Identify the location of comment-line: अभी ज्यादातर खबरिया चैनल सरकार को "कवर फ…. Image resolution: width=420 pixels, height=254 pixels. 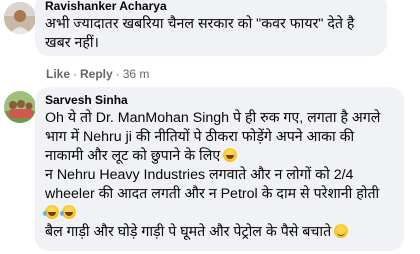
(200, 24).